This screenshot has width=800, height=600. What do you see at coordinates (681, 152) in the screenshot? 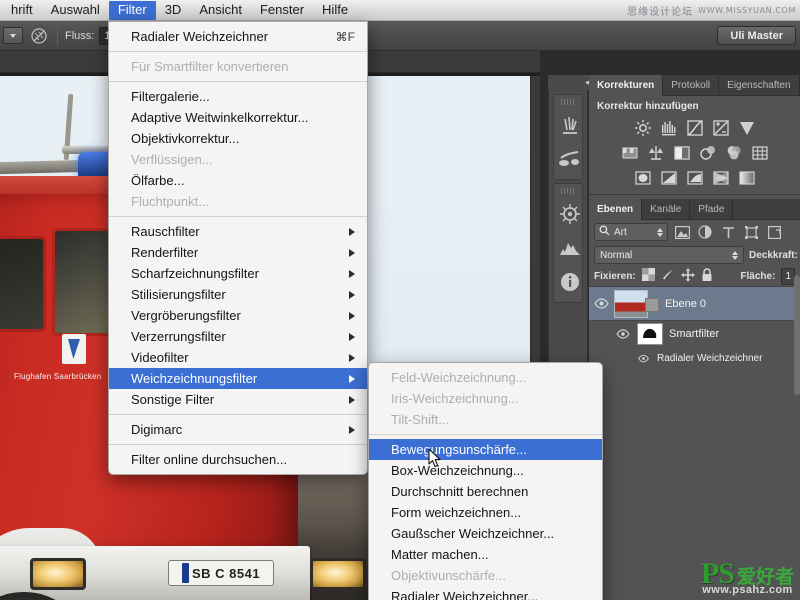
I see `black-white-icon` at bounding box center [681, 152].